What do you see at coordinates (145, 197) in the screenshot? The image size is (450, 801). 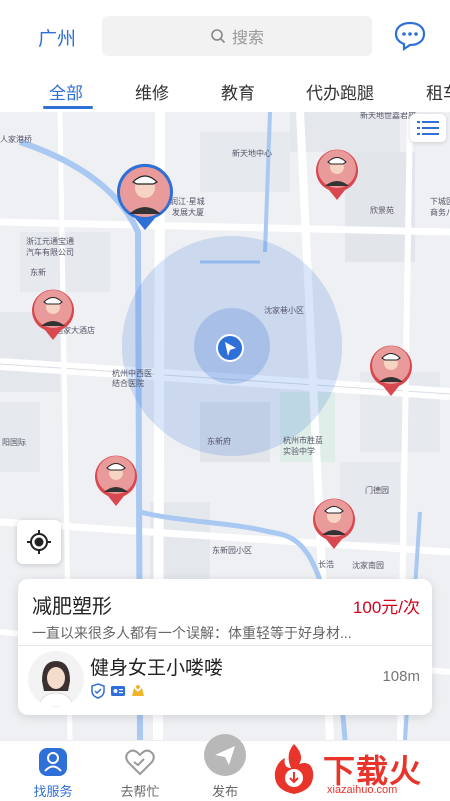 I see `provider-pin-selected` at bounding box center [145, 197].